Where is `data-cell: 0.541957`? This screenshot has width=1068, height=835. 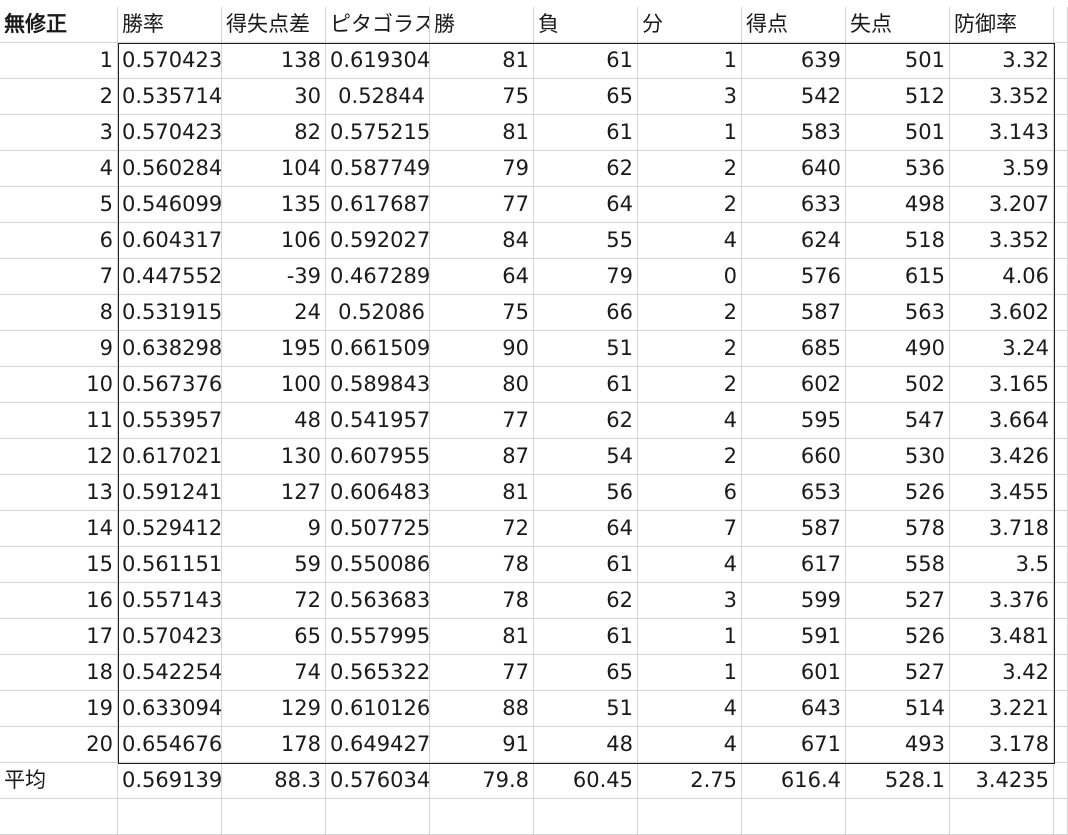 data-cell: 0.541957 is located at coordinates (378, 420).